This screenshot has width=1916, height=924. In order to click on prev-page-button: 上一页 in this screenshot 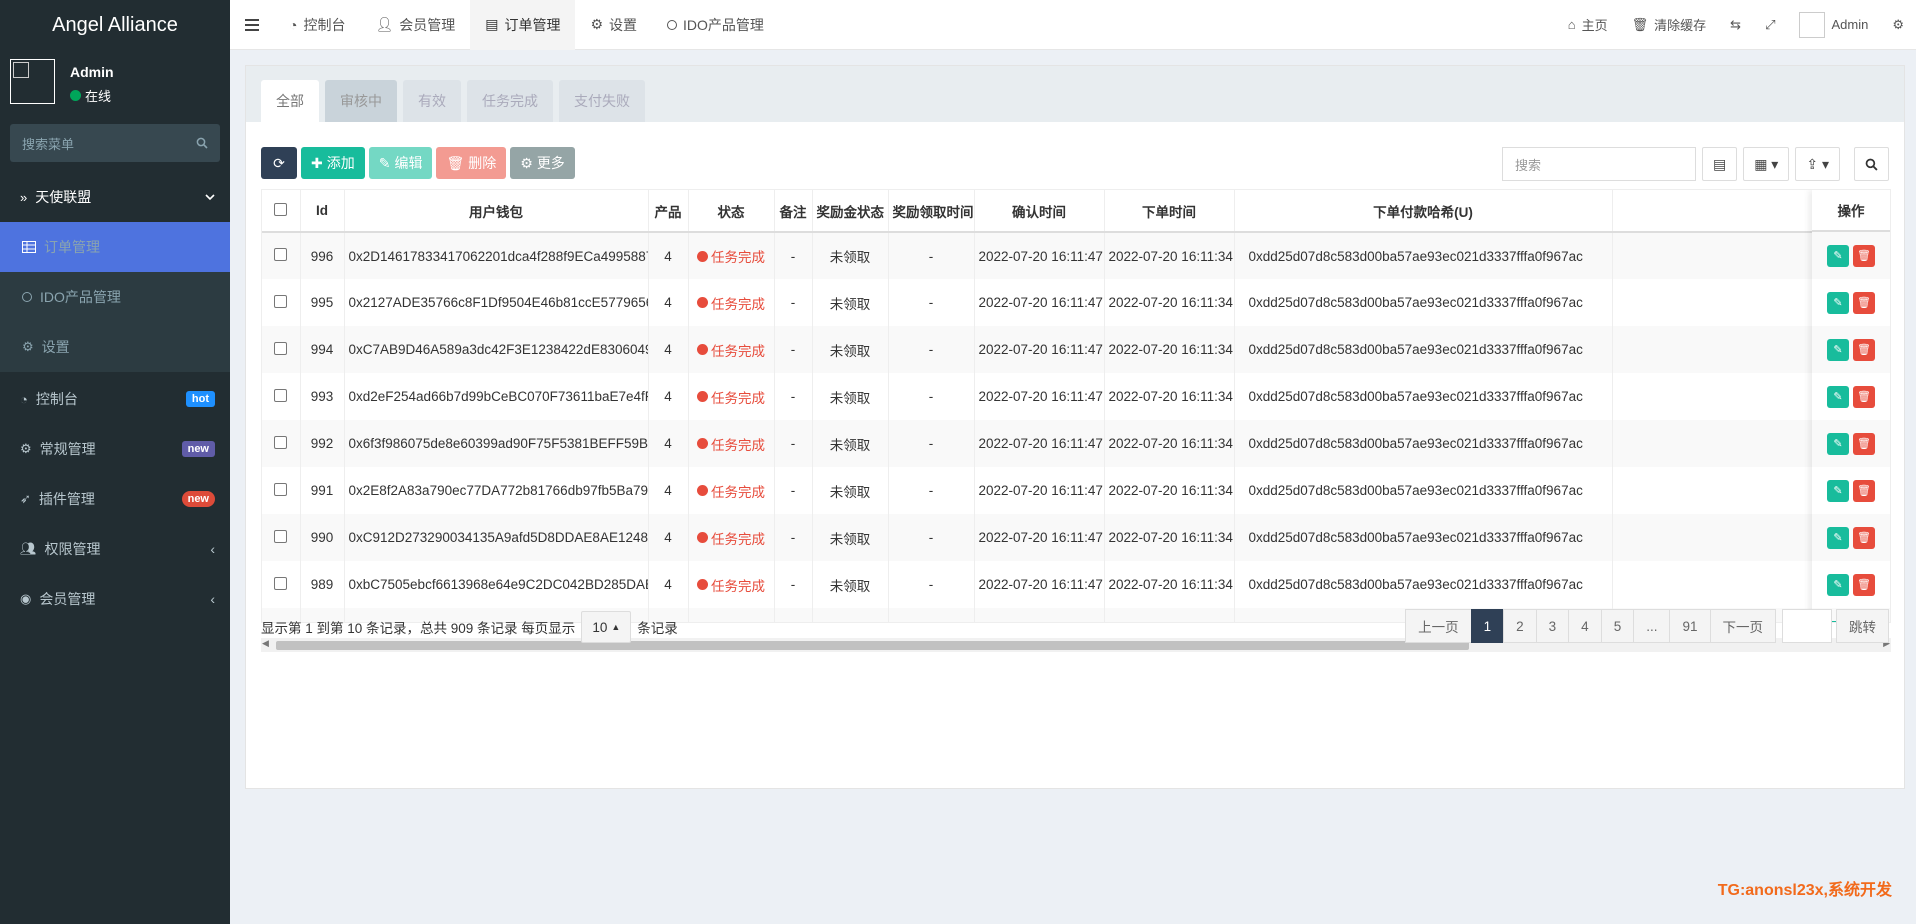, I will do `click(1438, 626)`.